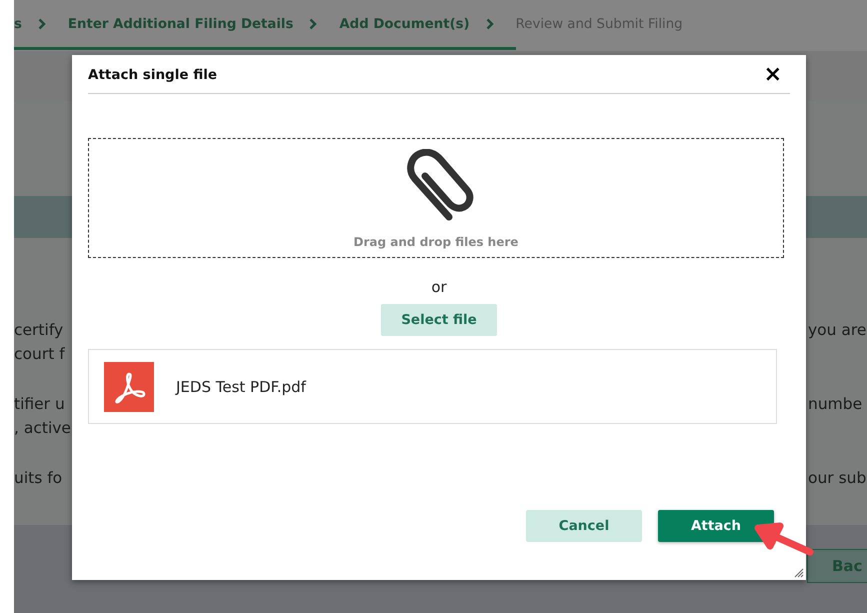 The height and width of the screenshot is (613, 867). What do you see at coordinates (436, 242) in the screenshot?
I see `drop-hint: Drag and drop files here` at bounding box center [436, 242].